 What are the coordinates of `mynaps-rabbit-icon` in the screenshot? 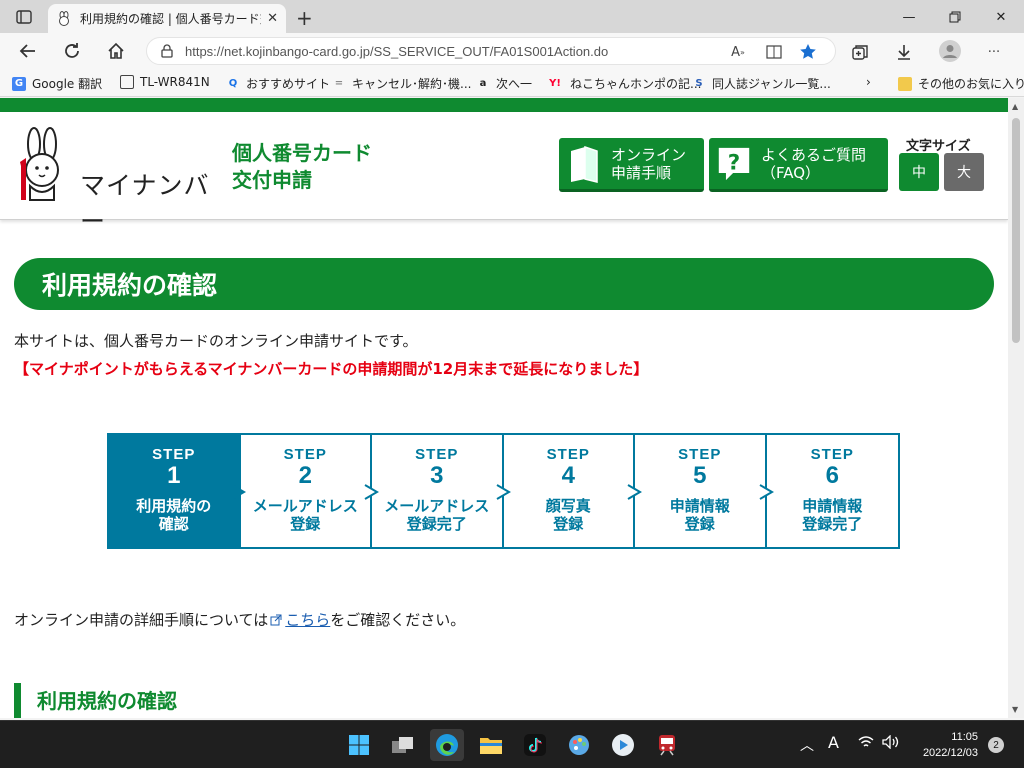 It's located at (39, 164).